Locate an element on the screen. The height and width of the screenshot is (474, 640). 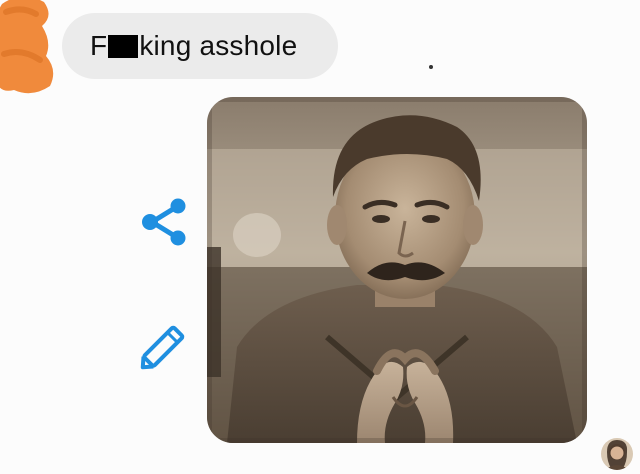
censor-bar is located at coordinates (123, 46).